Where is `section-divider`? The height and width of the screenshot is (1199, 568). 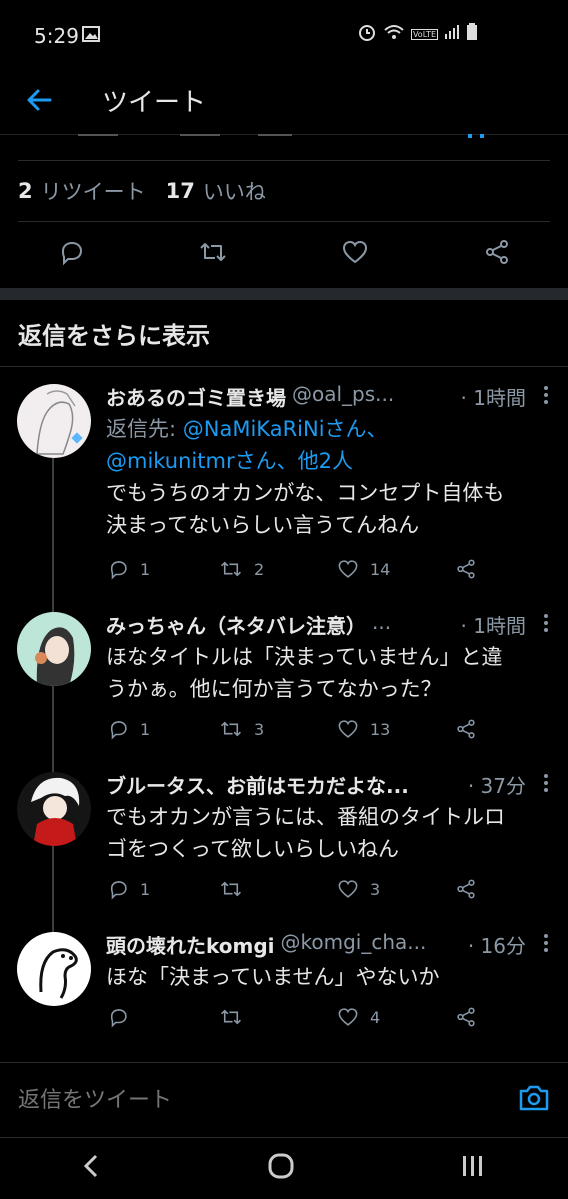 section-divider is located at coordinates (284, 294).